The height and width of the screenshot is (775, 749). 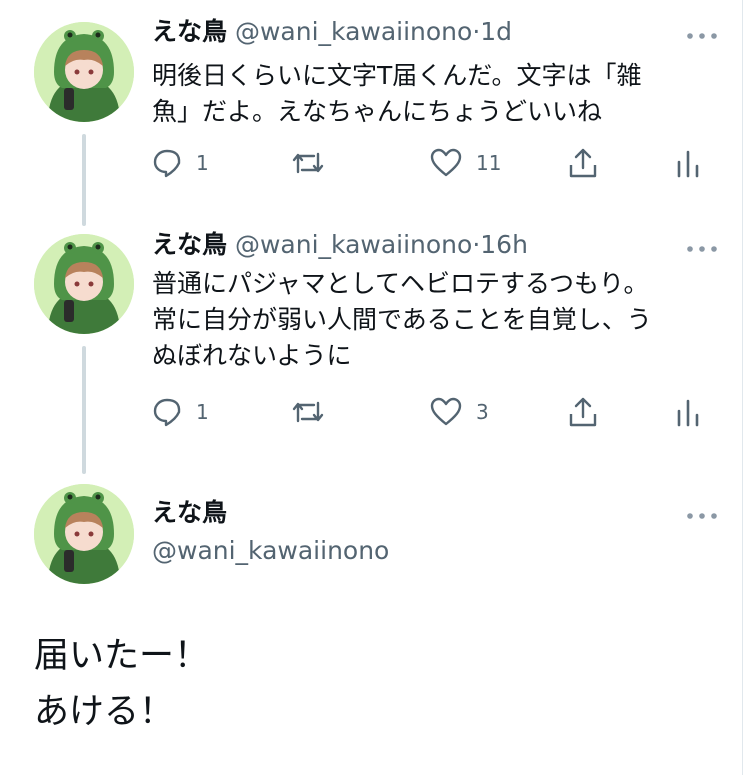 What do you see at coordinates (400, 283) in the screenshot?
I see `tweet-text-line: 普通にパジャマとしてヘビロテするつもり。` at bounding box center [400, 283].